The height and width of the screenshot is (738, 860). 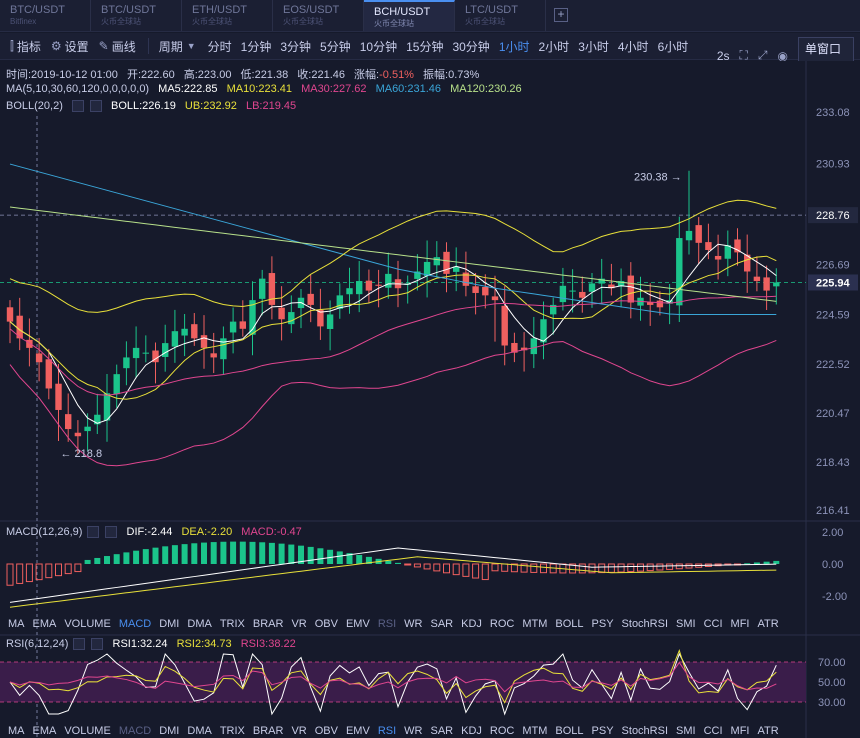 I want to click on period-option: 15分钟, so click(x=424, y=46).